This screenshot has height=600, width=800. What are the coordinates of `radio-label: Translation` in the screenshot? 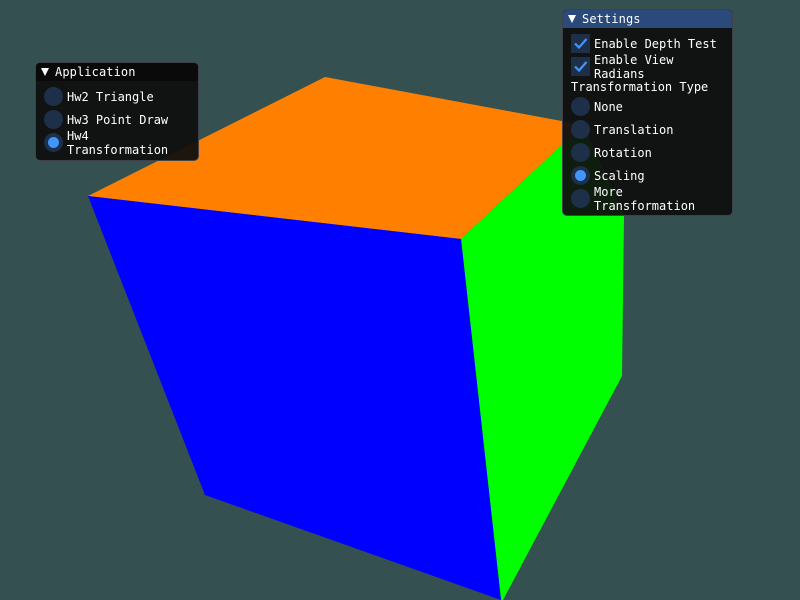 It's located at (634, 129).